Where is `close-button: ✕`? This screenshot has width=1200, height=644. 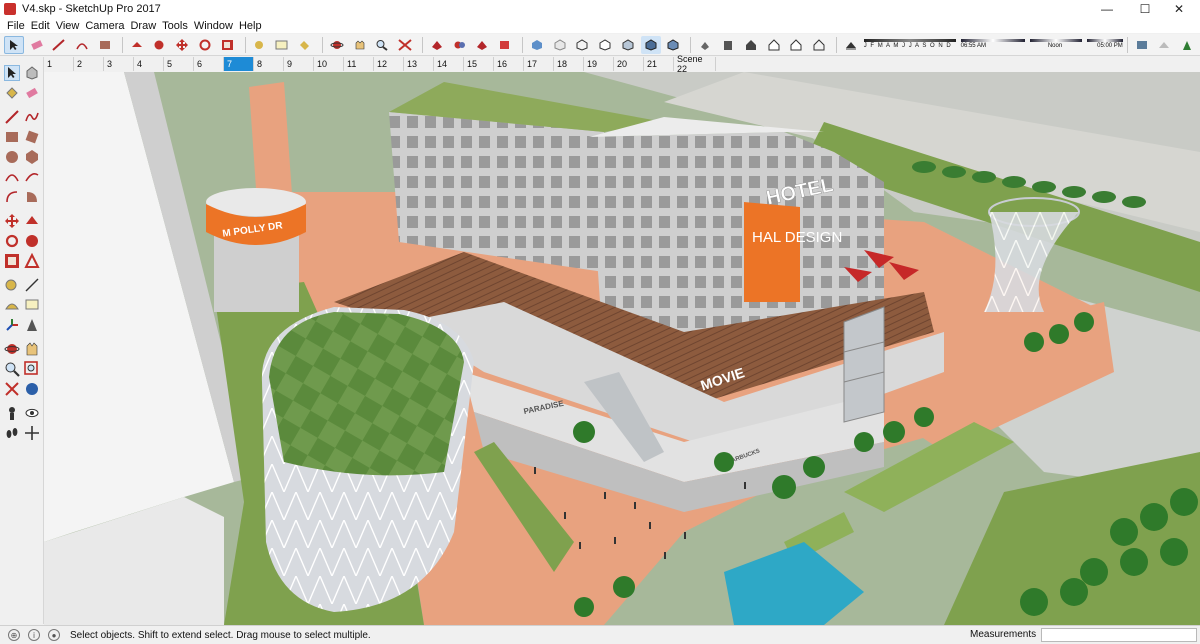
close-button: ✕ is located at coordinates (1178, 9).